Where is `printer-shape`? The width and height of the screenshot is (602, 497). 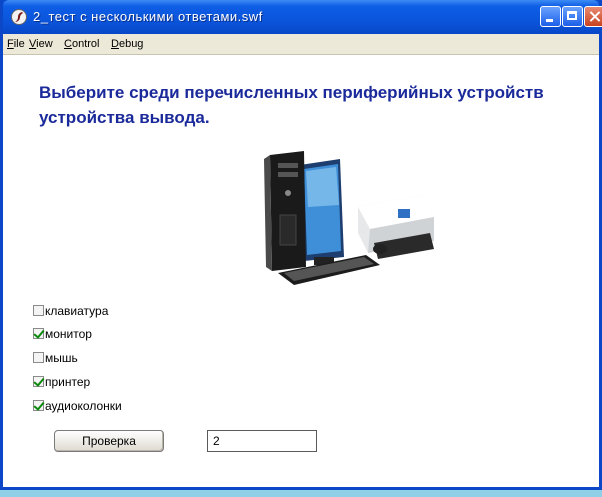
printer-shape is located at coordinates (396, 227).